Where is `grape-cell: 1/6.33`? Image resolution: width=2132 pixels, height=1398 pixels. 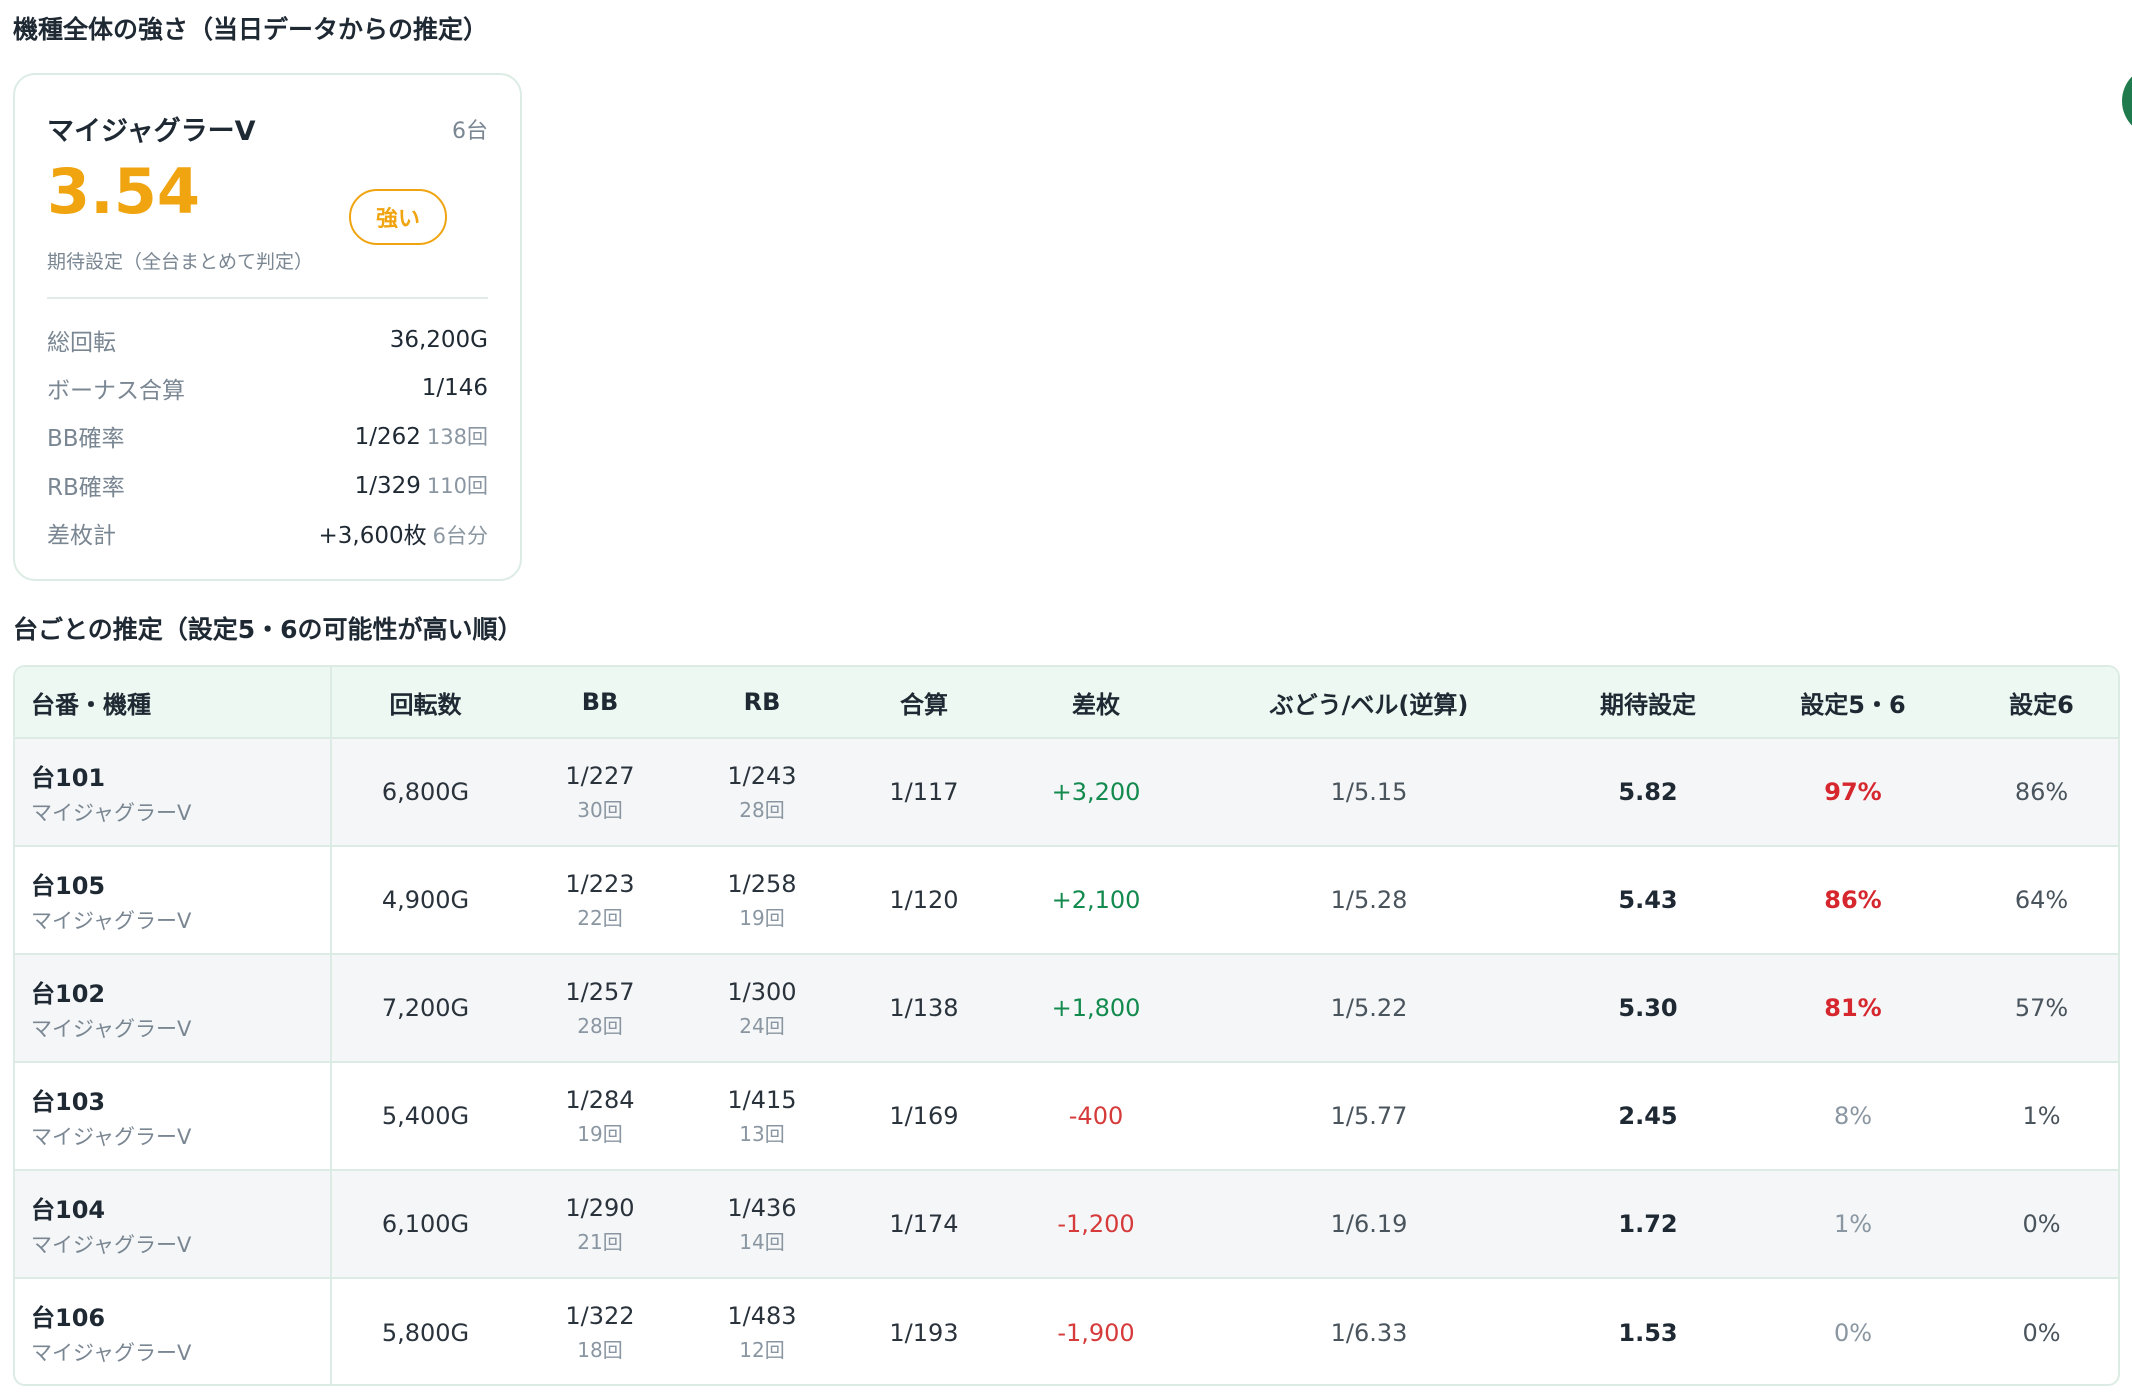
grape-cell: 1/6.33 is located at coordinates (1369, 1332).